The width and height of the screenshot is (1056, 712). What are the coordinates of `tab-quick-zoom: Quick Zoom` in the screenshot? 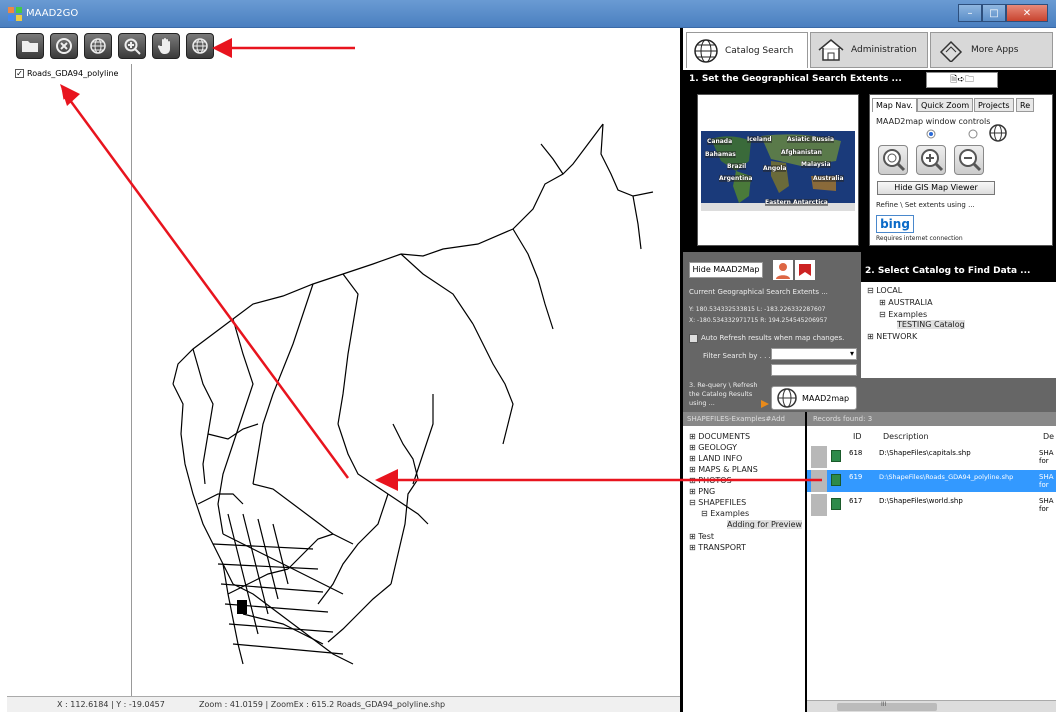 It's located at (945, 105).